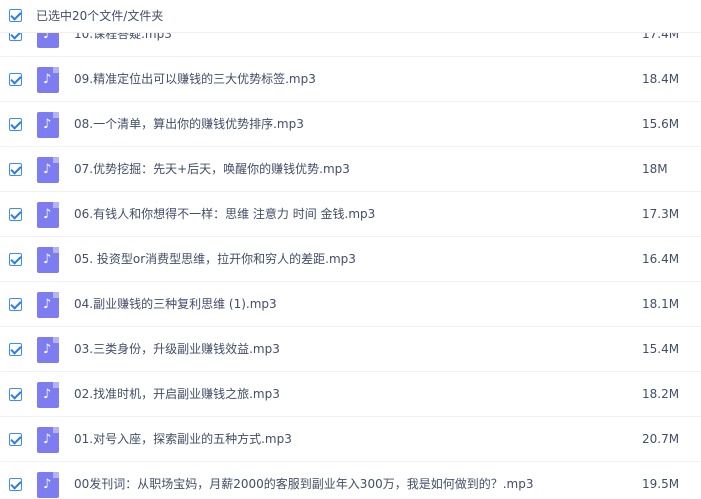 Image resolution: width=701 pixels, height=499 pixels. What do you see at coordinates (661, 439) in the screenshot?
I see `file-size: 20.7M` at bounding box center [661, 439].